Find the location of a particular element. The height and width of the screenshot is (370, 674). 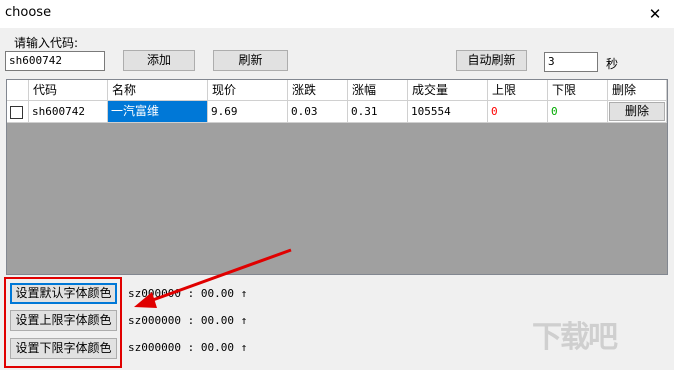

watermark-logo: 下载吧 is located at coordinates (575, 337).